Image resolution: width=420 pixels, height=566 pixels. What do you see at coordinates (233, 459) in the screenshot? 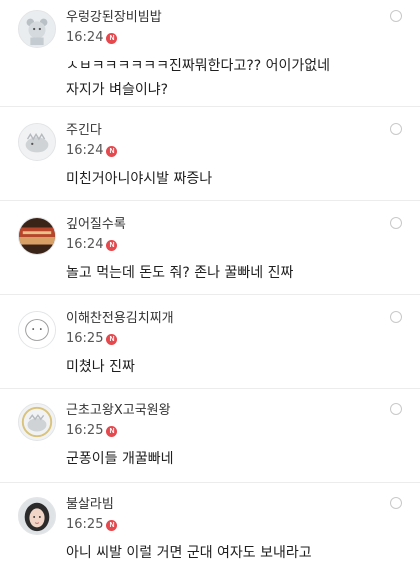
I see `comment-text: 군퐁이들 개꿀빠네` at bounding box center [233, 459].